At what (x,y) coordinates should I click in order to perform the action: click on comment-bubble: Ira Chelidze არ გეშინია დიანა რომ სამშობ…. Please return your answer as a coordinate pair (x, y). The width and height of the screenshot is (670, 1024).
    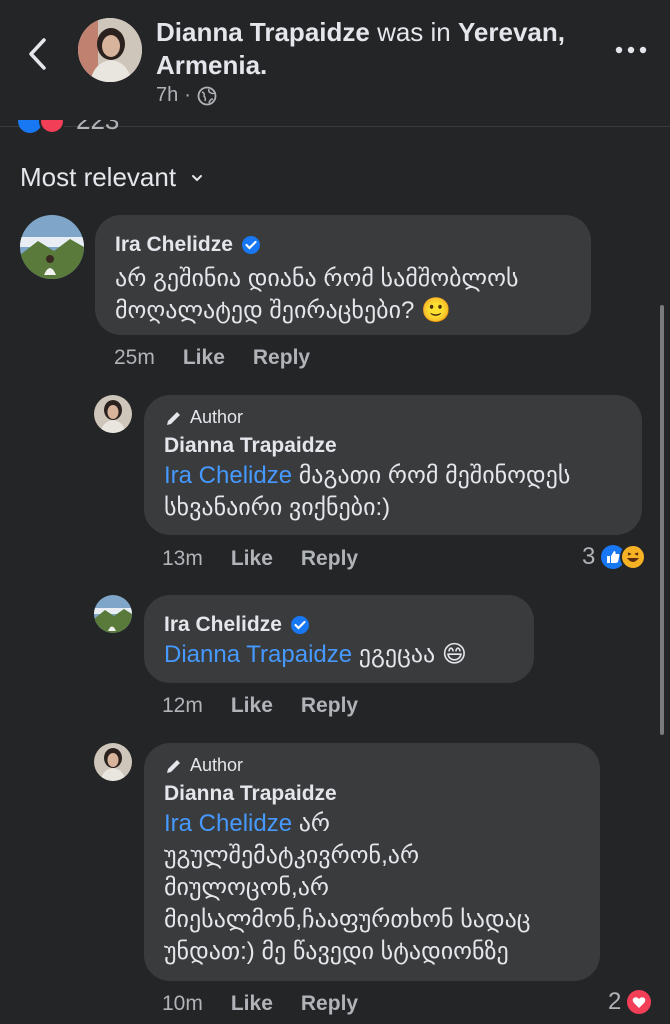
    Looking at the image, I should click on (343, 275).